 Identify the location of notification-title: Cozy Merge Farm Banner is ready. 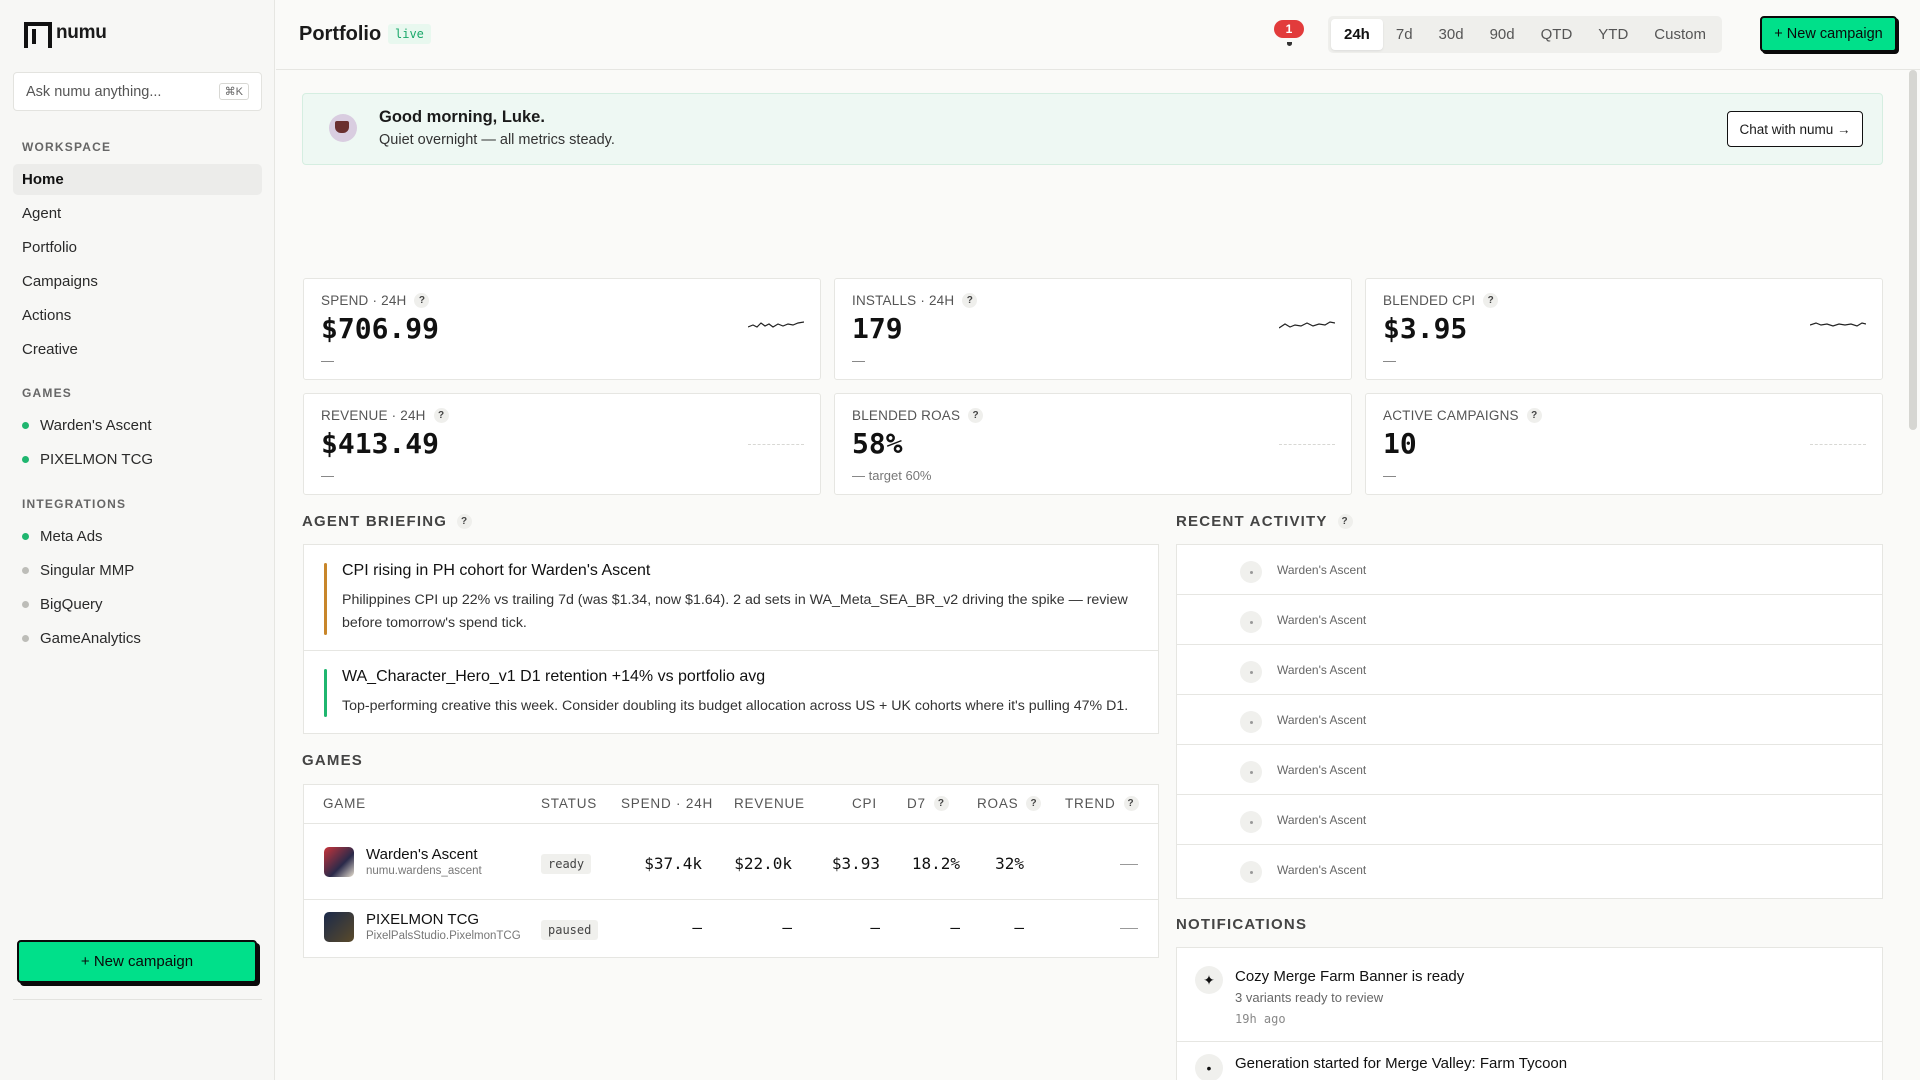
(1350, 976).